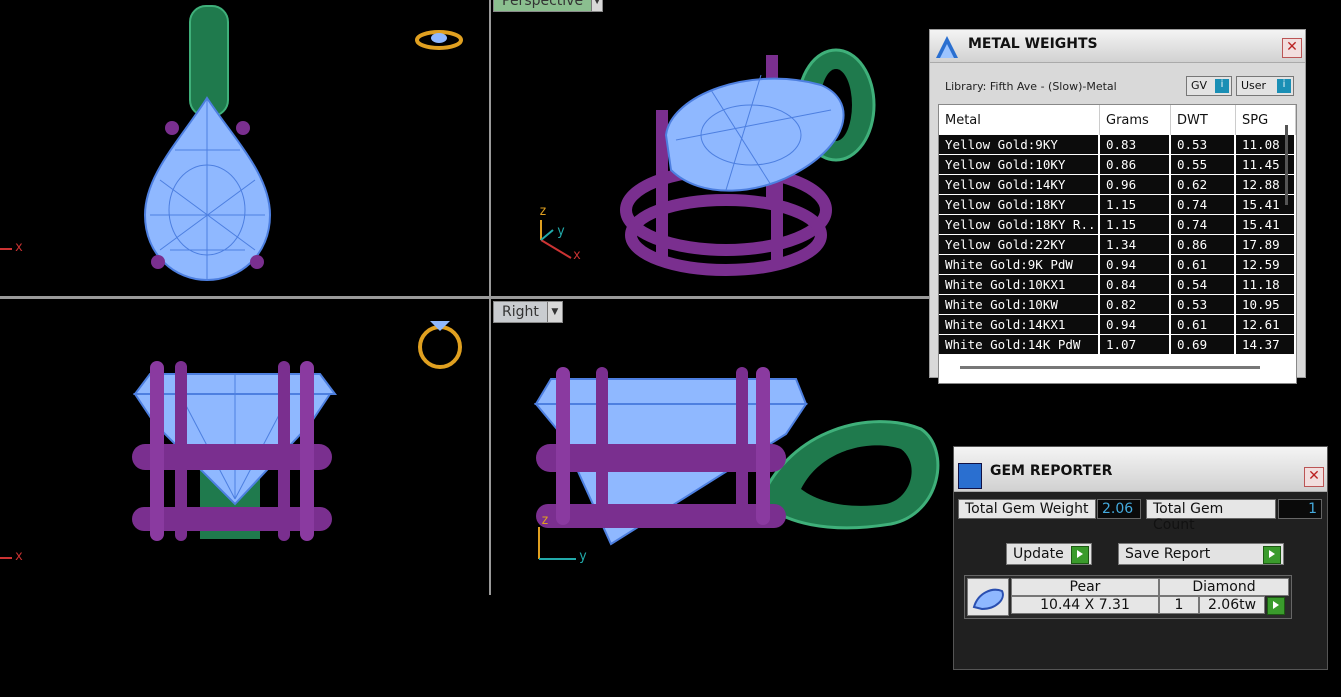 Image resolution: width=1341 pixels, height=697 pixels. I want to click on perspective-pendant-render, so click(708, 162).